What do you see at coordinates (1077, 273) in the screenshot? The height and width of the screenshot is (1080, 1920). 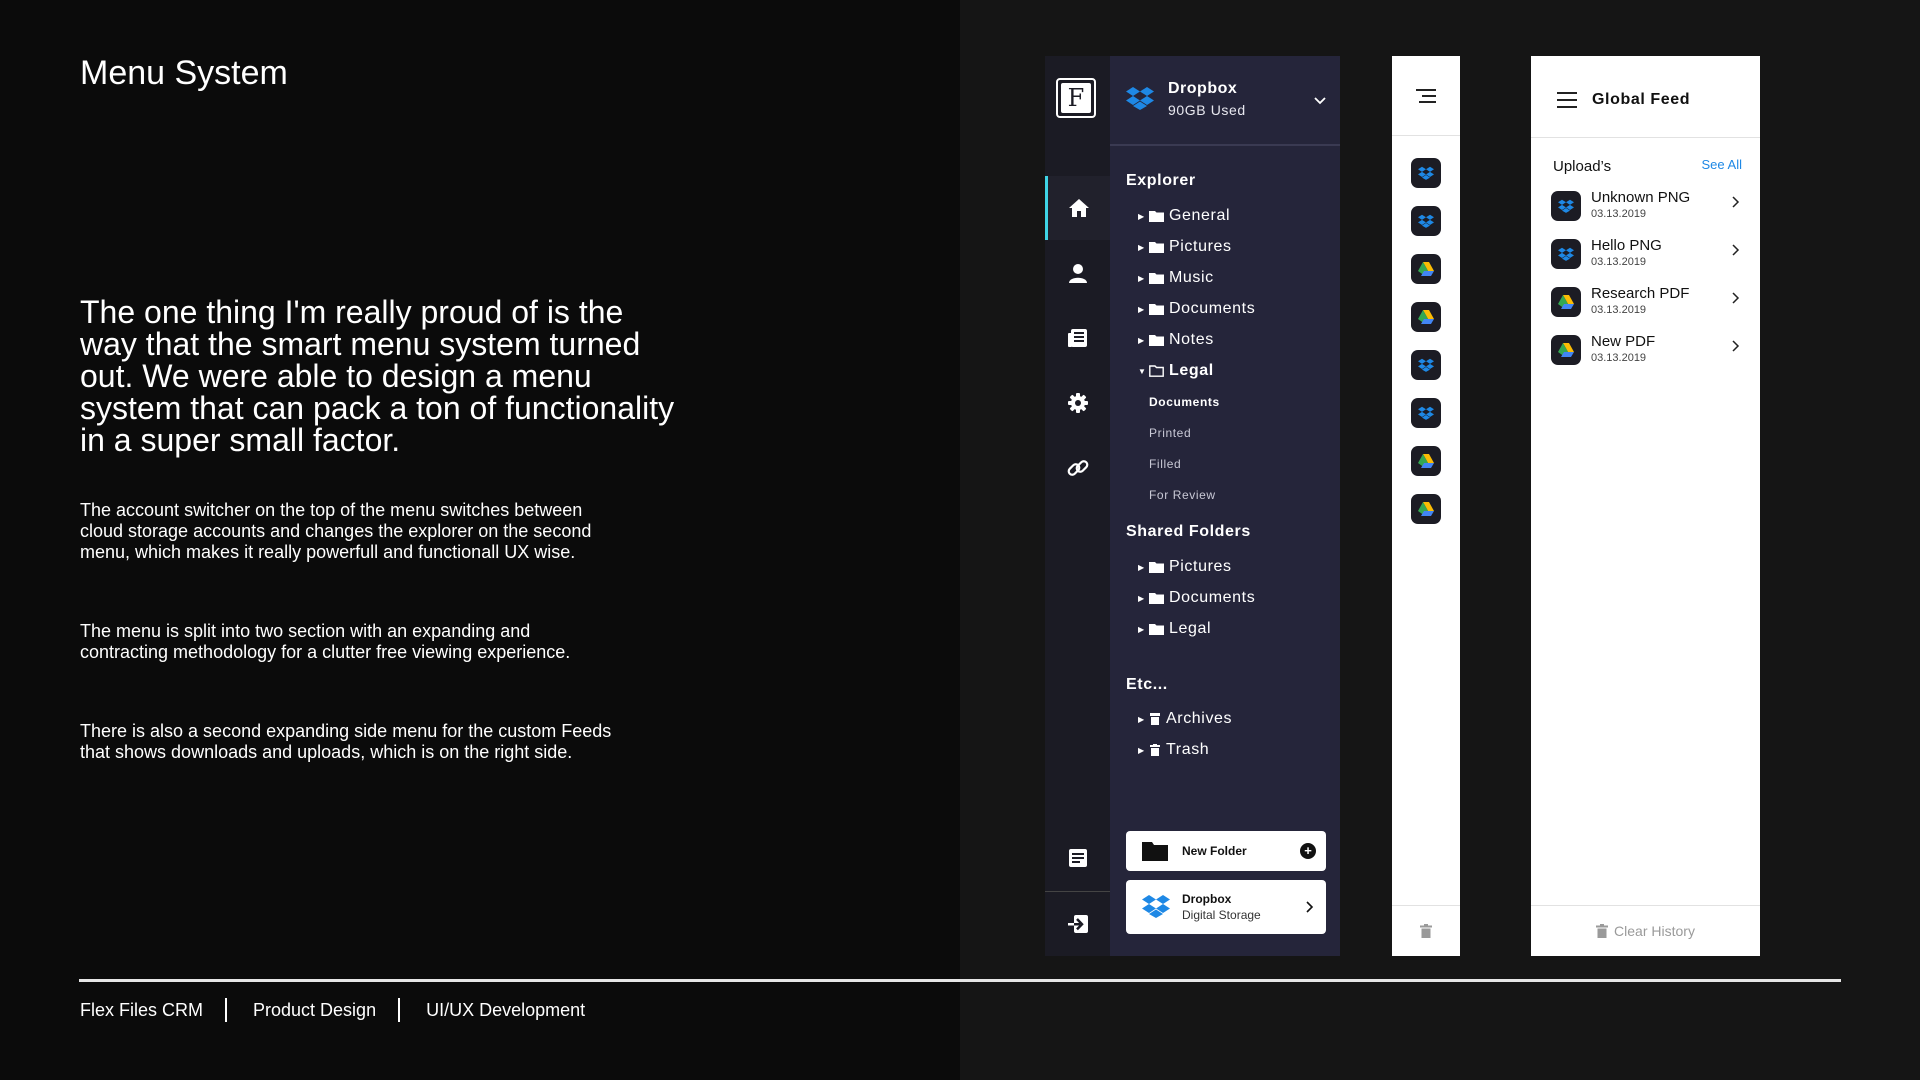 I see `user-icon` at bounding box center [1077, 273].